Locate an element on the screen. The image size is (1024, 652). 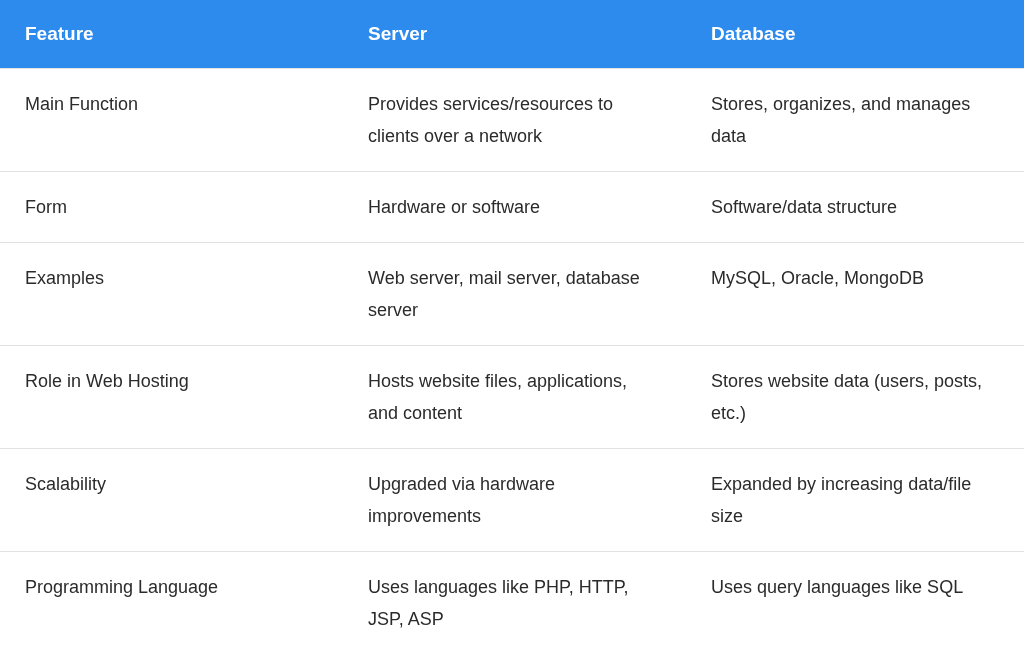
table-cell: Form is located at coordinates (171, 207).